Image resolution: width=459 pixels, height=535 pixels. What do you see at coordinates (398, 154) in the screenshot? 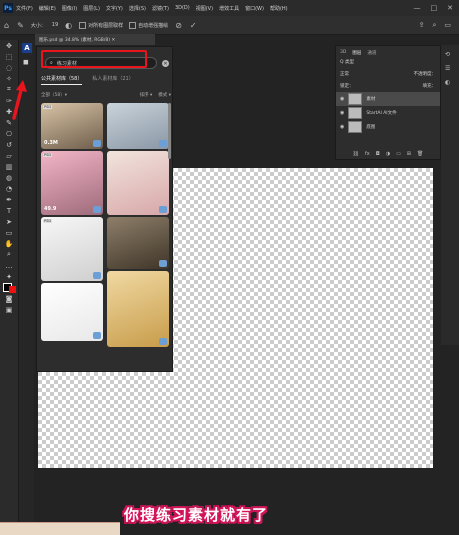
I see `group-icon: ▭` at bounding box center [398, 154].